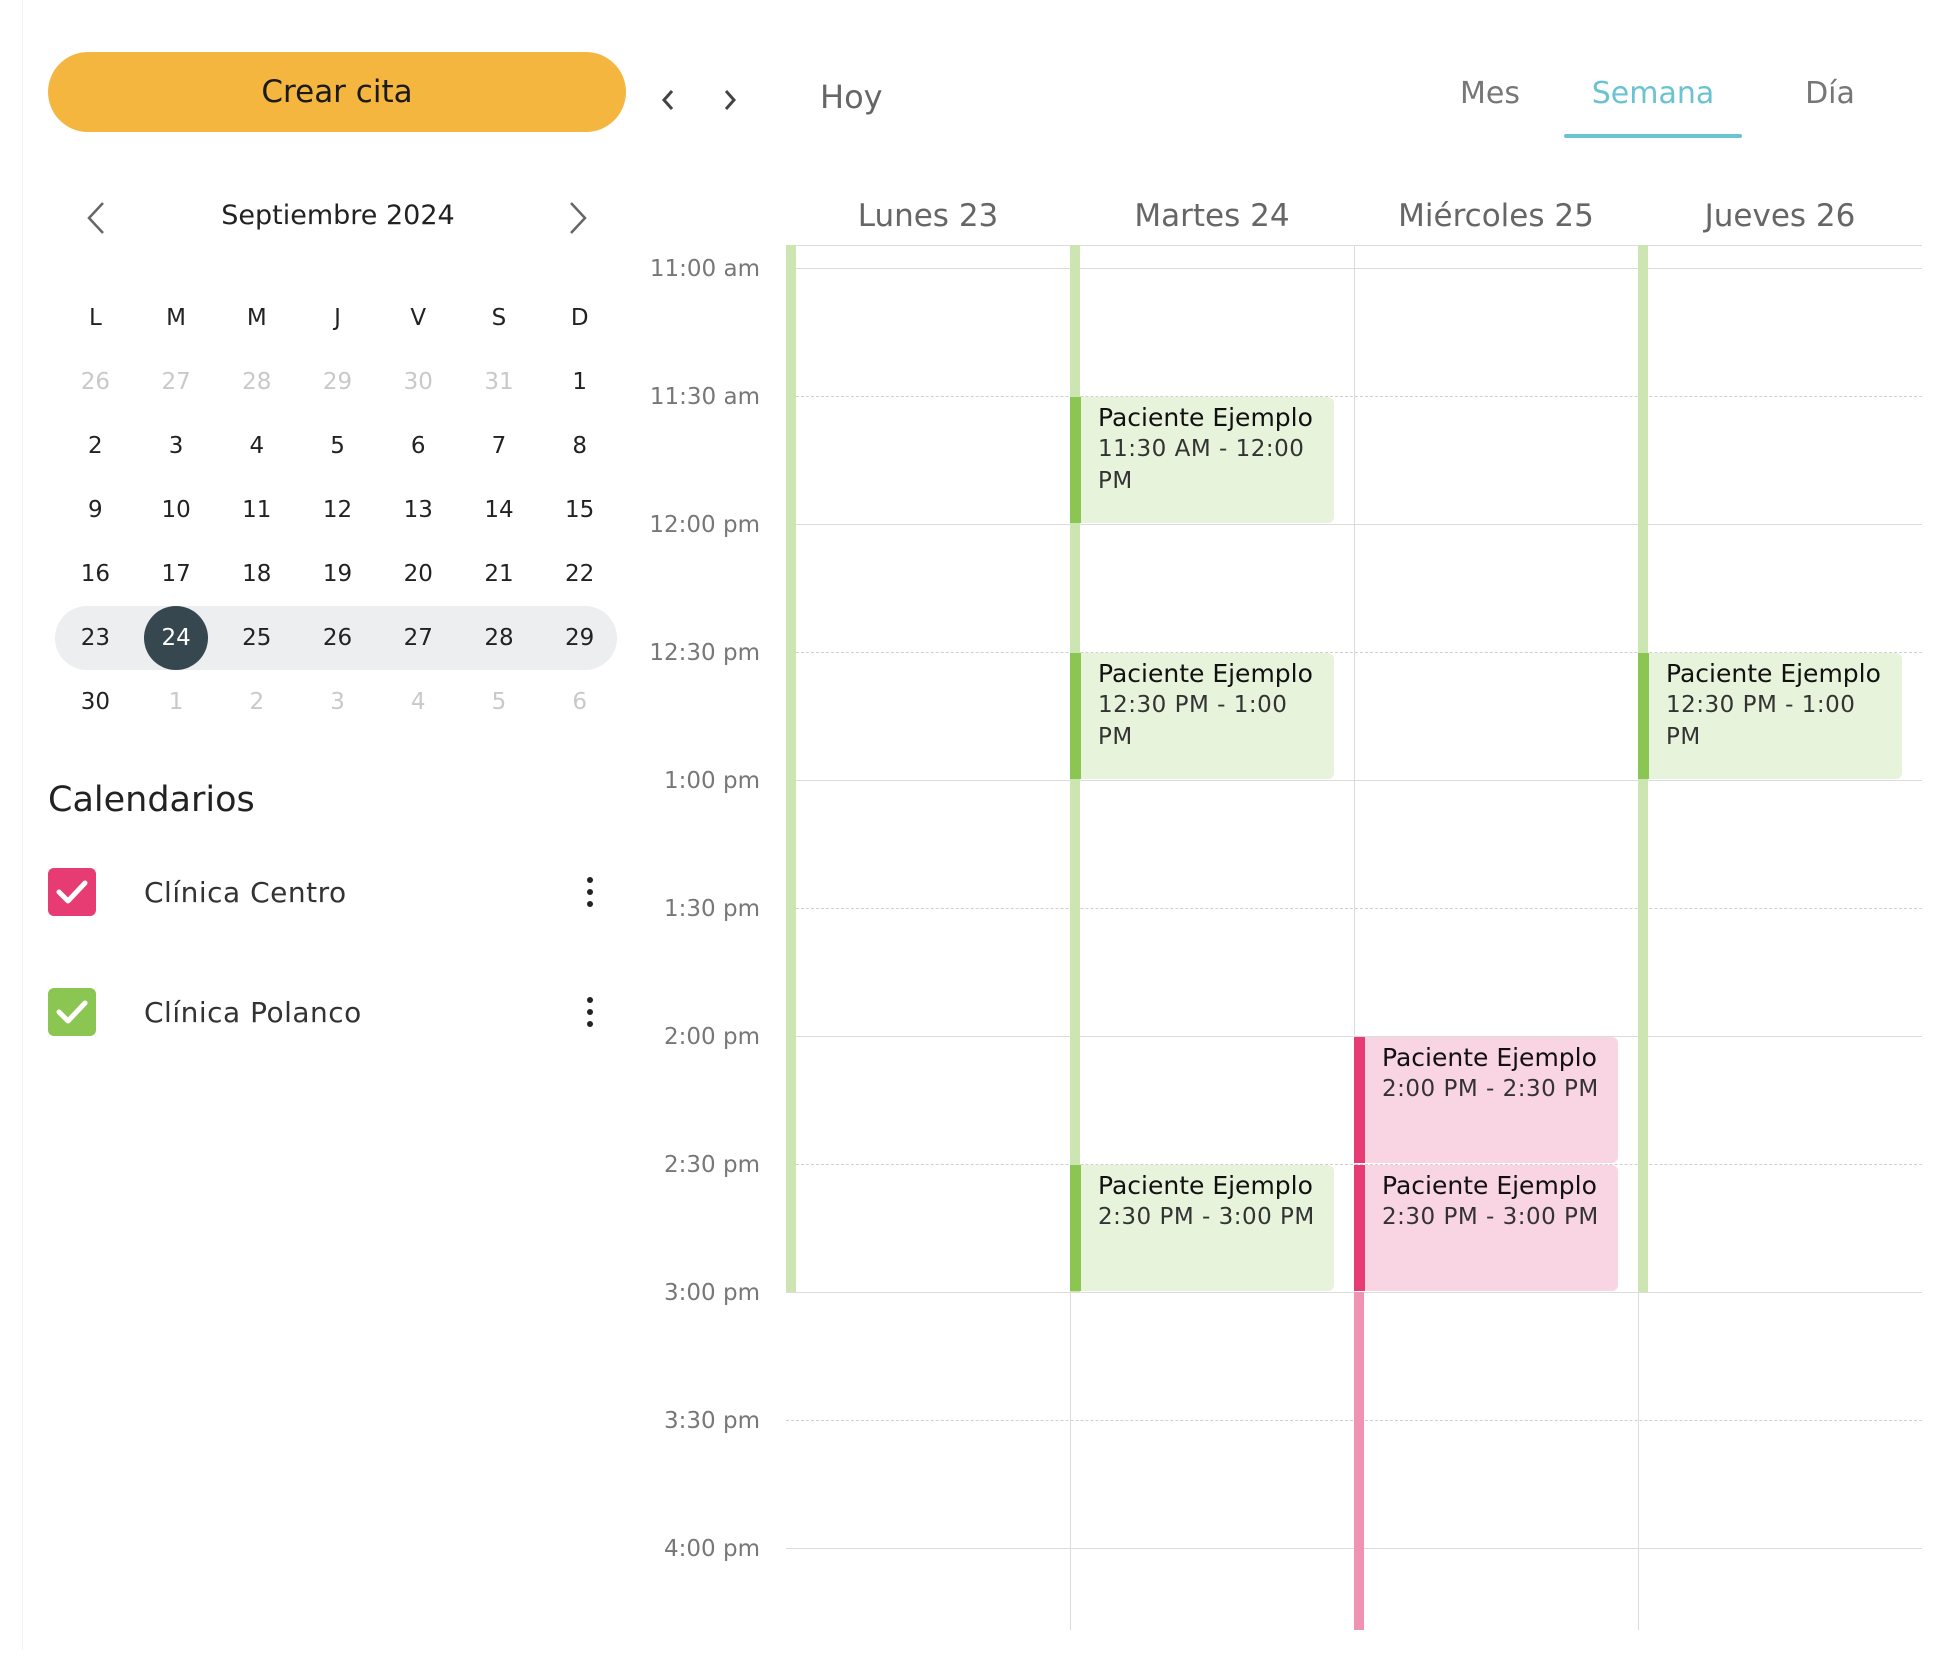 The width and height of the screenshot is (1954, 1680). What do you see at coordinates (1202, 460) in the screenshot?
I see `appointment-event: Paciente Ejemplo 11:30 AM - 12:00 PM` at bounding box center [1202, 460].